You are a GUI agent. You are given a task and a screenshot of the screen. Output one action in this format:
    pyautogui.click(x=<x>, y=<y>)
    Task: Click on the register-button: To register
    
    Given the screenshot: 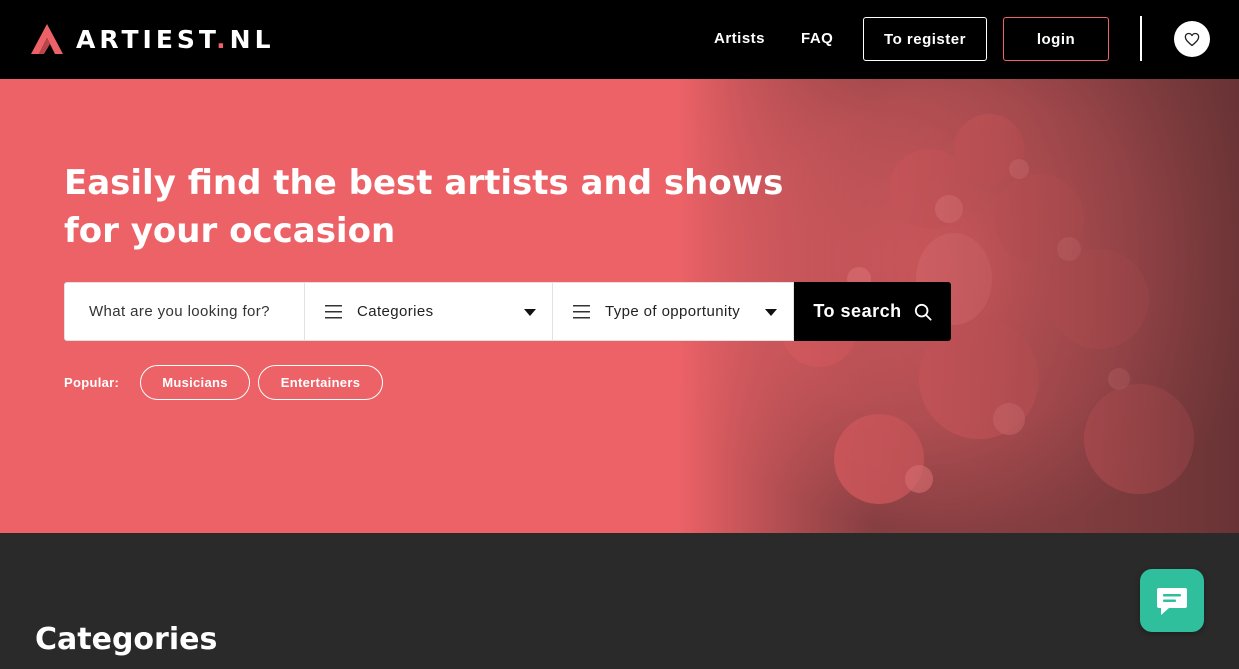 What is the action you would take?
    pyautogui.click(x=925, y=39)
    